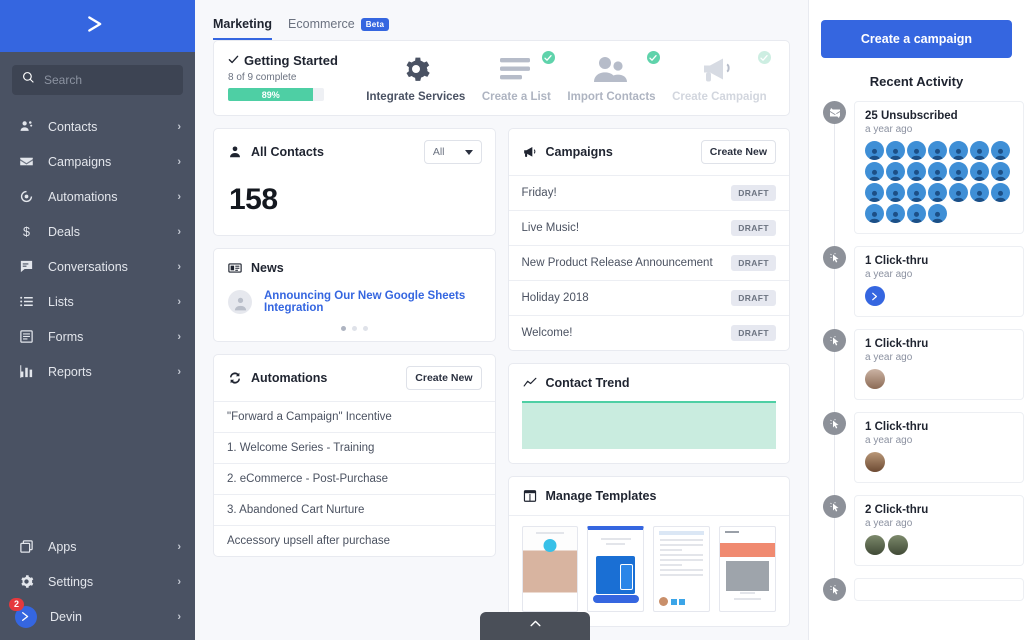 The height and width of the screenshot is (640, 1024). Describe the element at coordinates (97, 161) in the screenshot. I see `sidebar-item-campaigns: Campaigns ›` at that location.